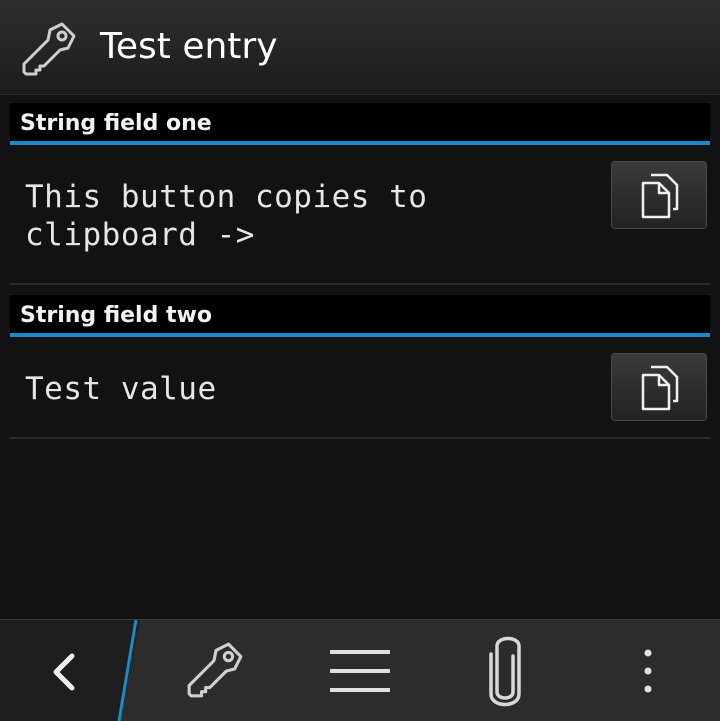 The image size is (720, 721). What do you see at coordinates (360, 124) in the screenshot?
I see `field-header-one: String field one` at bounding box center [360, 124].